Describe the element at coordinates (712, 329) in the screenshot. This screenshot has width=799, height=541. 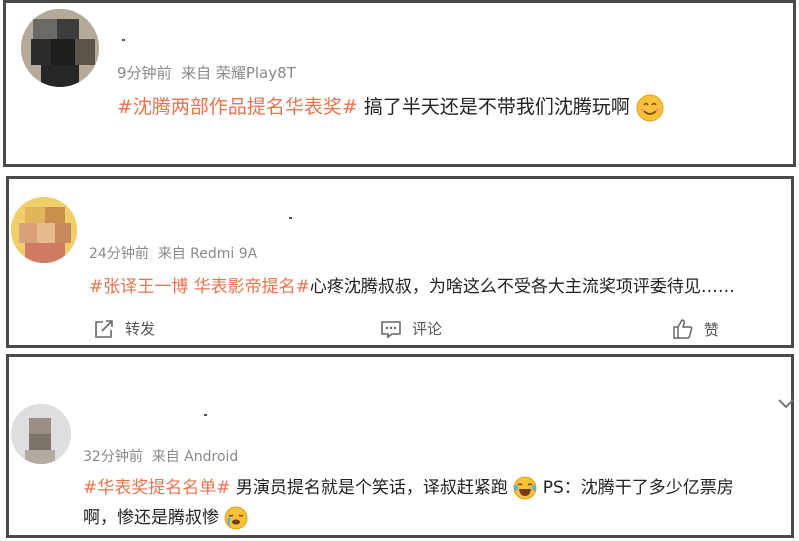
I see `like-label: 赞` at that location.